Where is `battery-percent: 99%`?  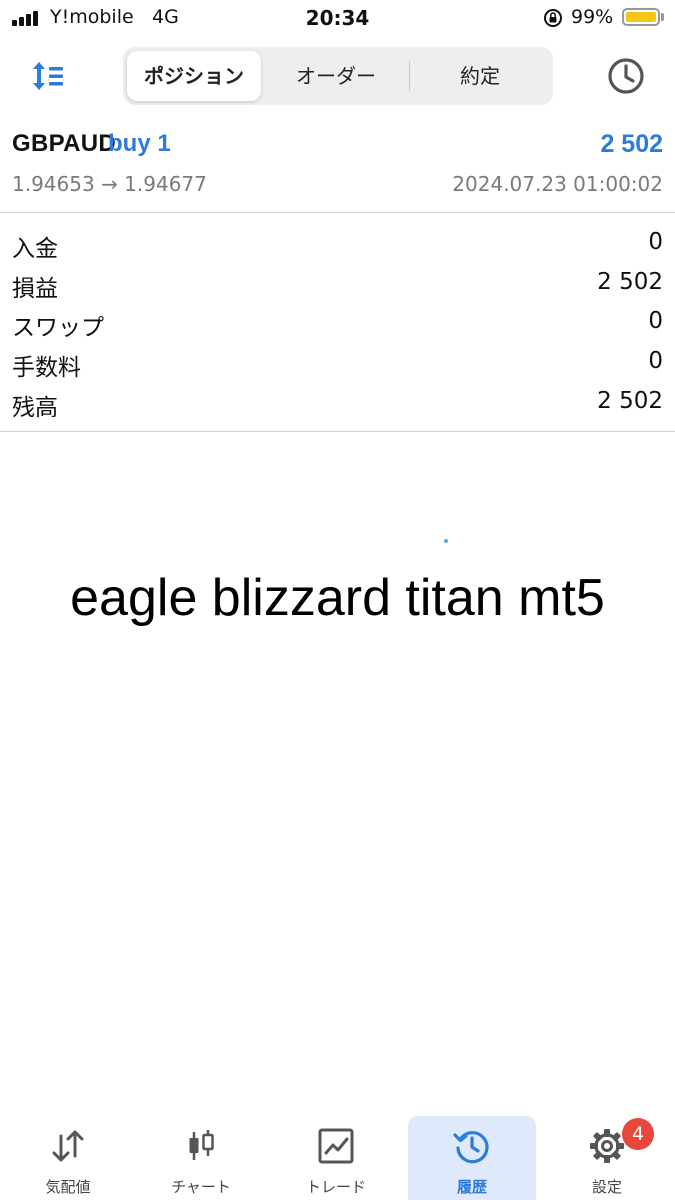
battery-percent: 99% is located at coordinates (592, 17).